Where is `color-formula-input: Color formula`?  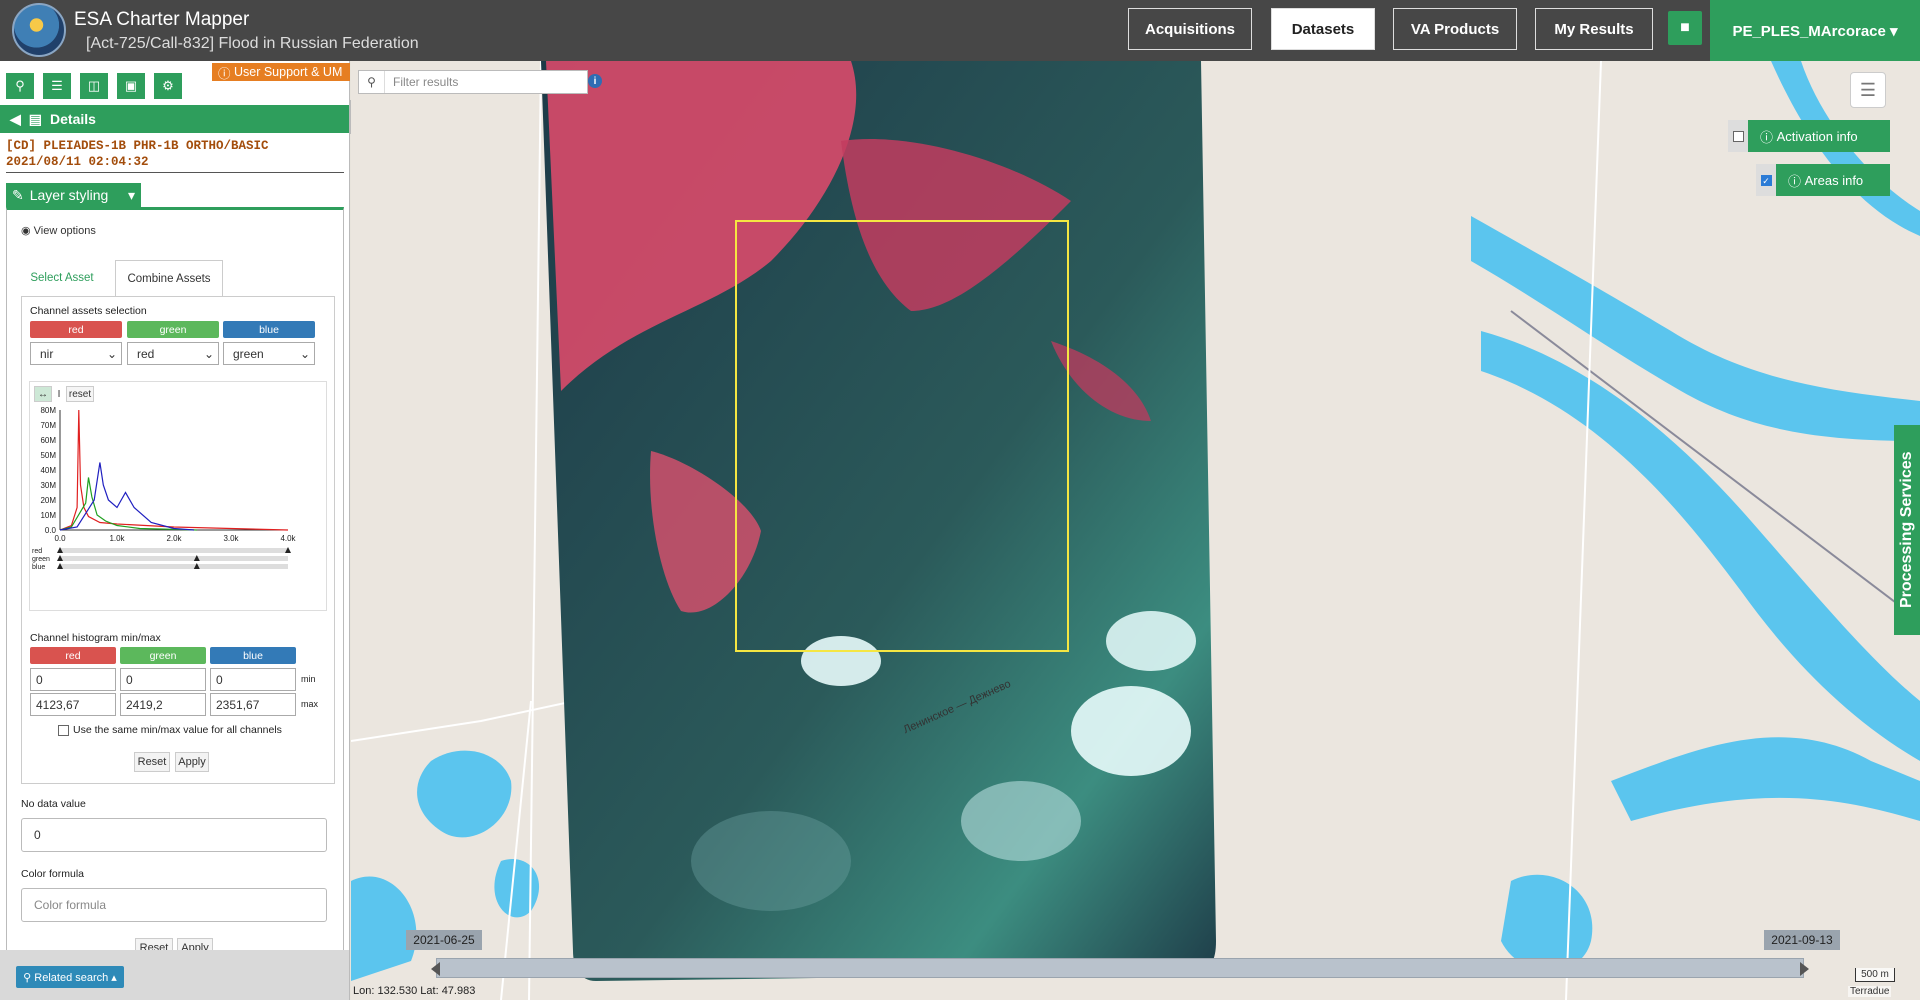 color-formula-input: Color formula is located at coordinates (174, 905).